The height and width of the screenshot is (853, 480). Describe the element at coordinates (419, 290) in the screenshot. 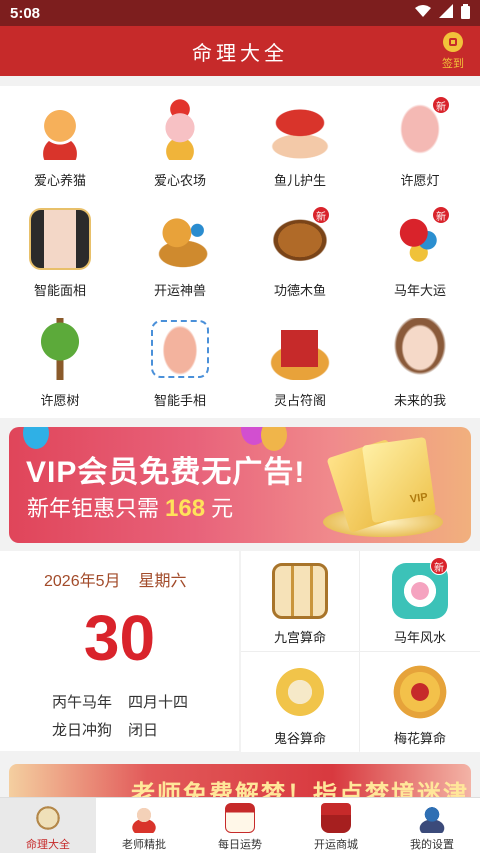

I see `grid-item-label: 马年大运` at that location.